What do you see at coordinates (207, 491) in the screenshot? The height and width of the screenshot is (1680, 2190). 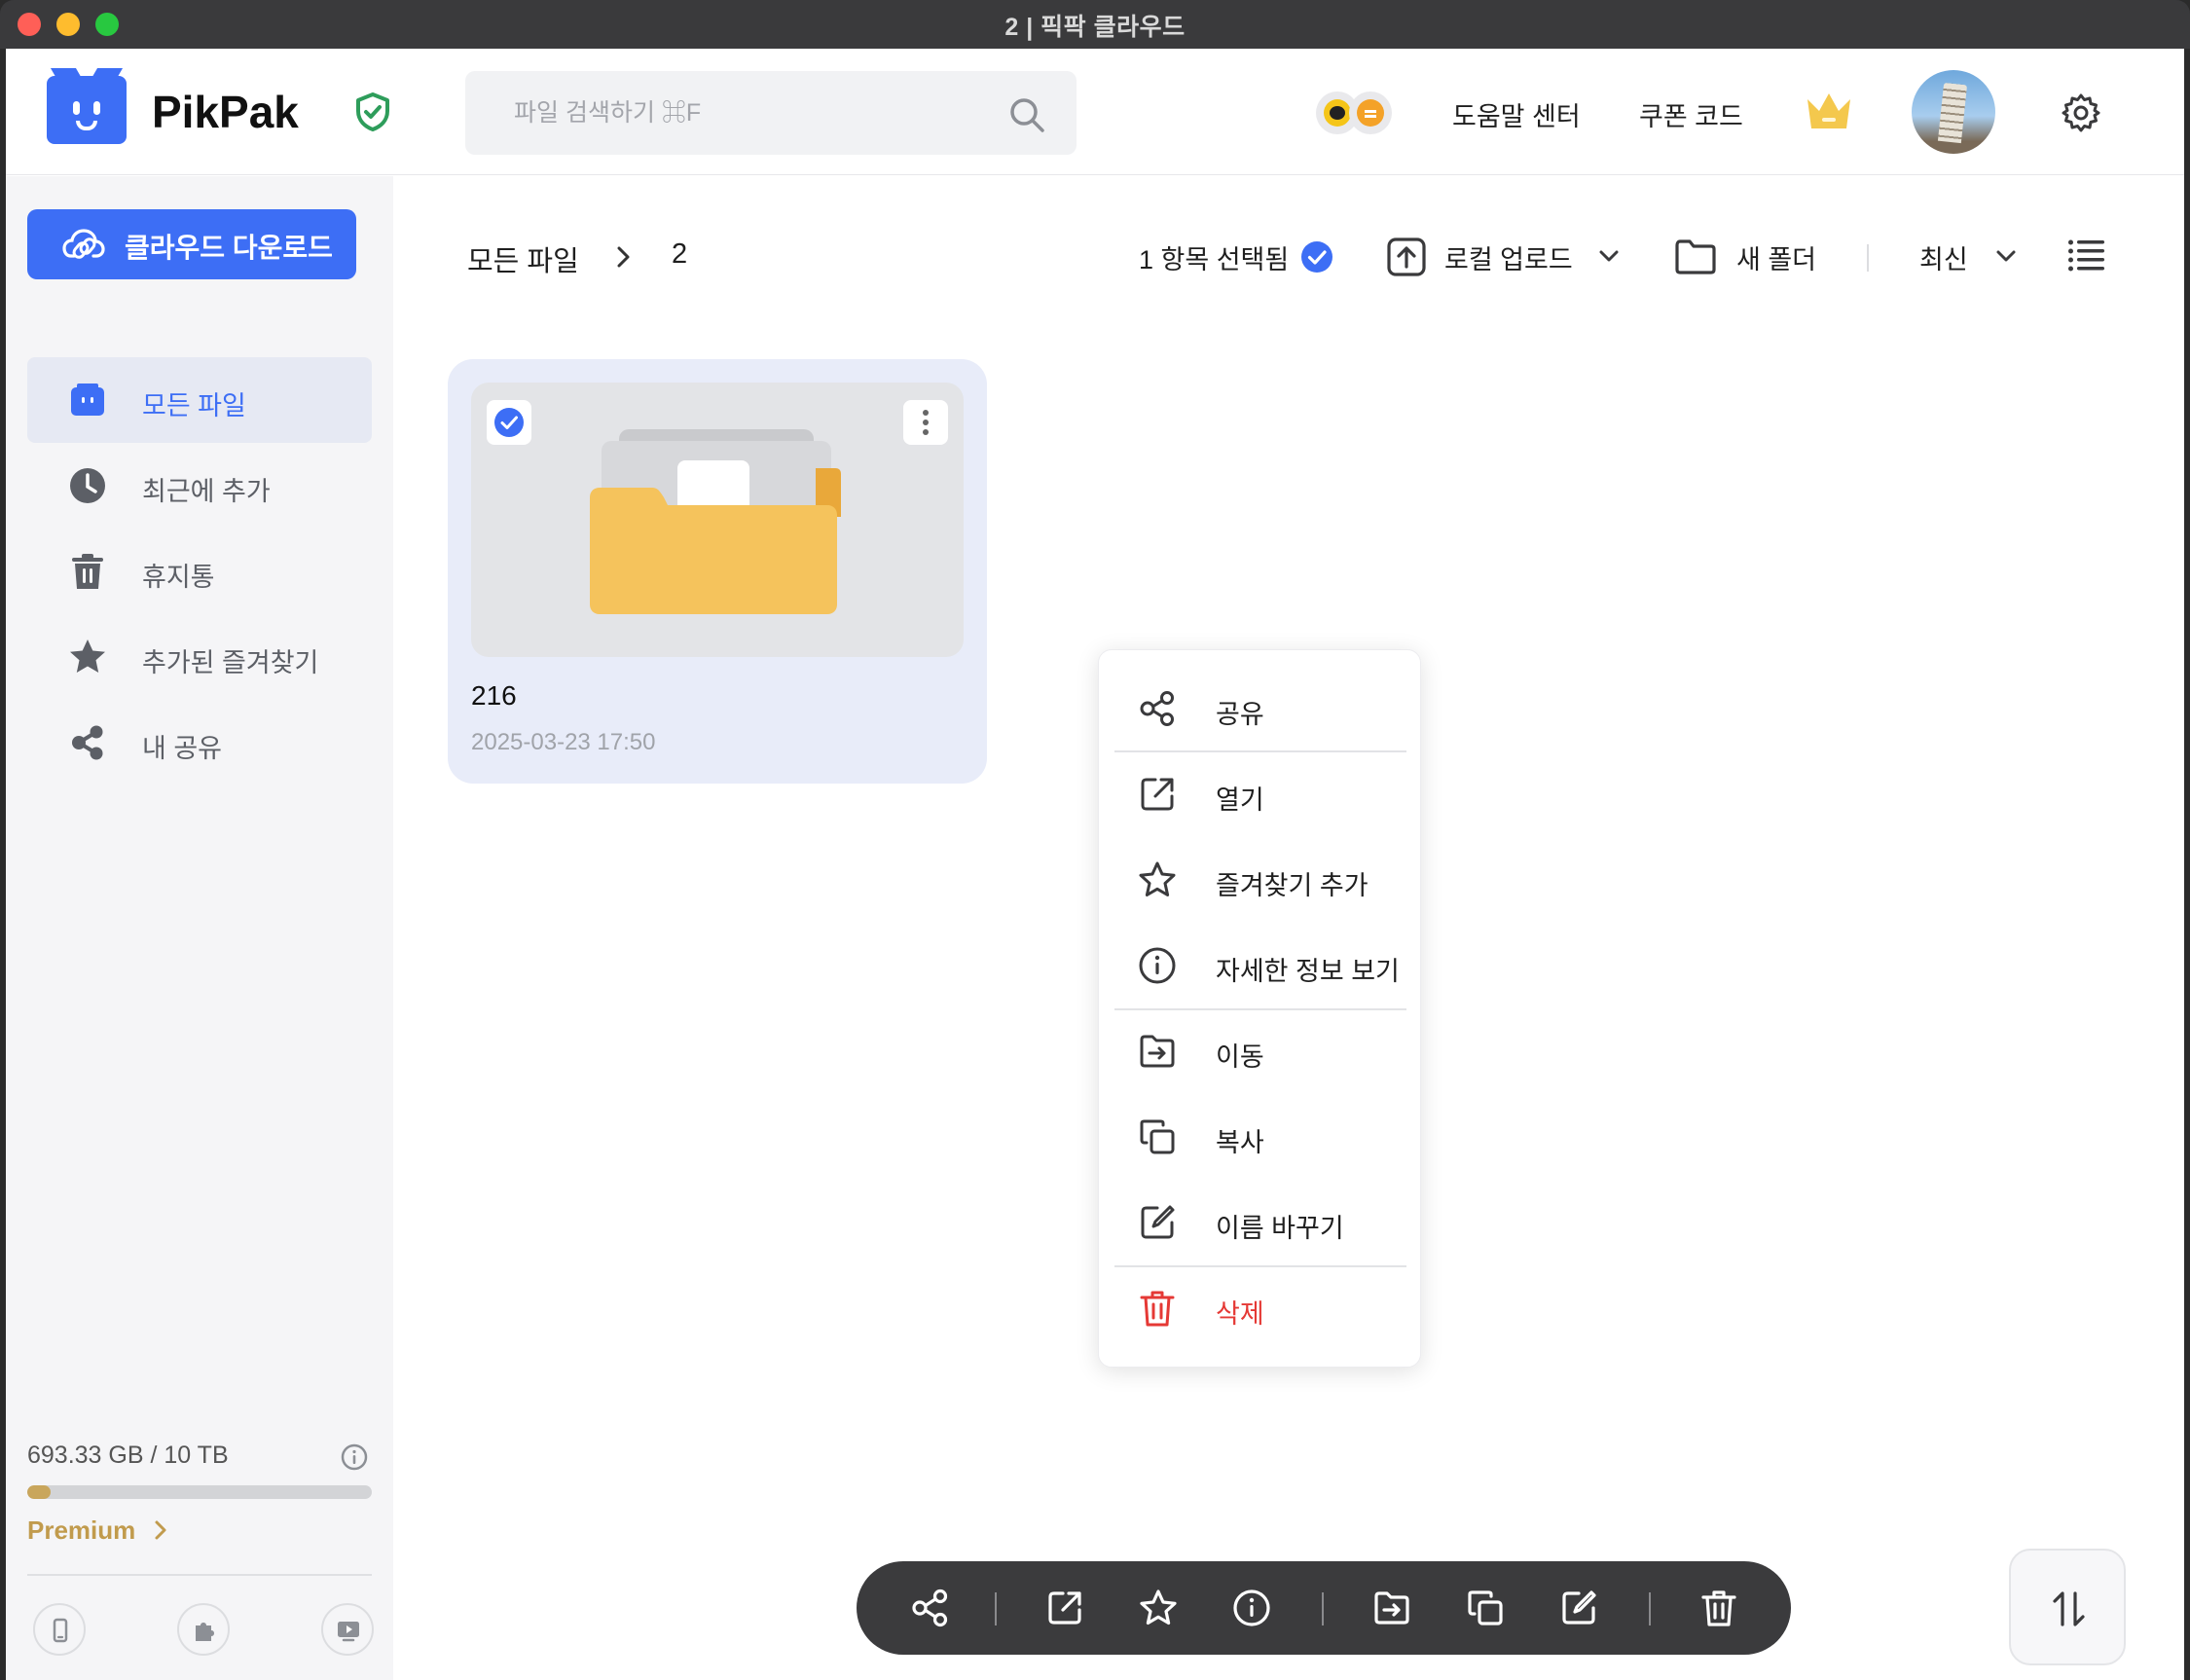 I see `sidebar-item-label: 최근에 추가` at bounding box center [207, 491].